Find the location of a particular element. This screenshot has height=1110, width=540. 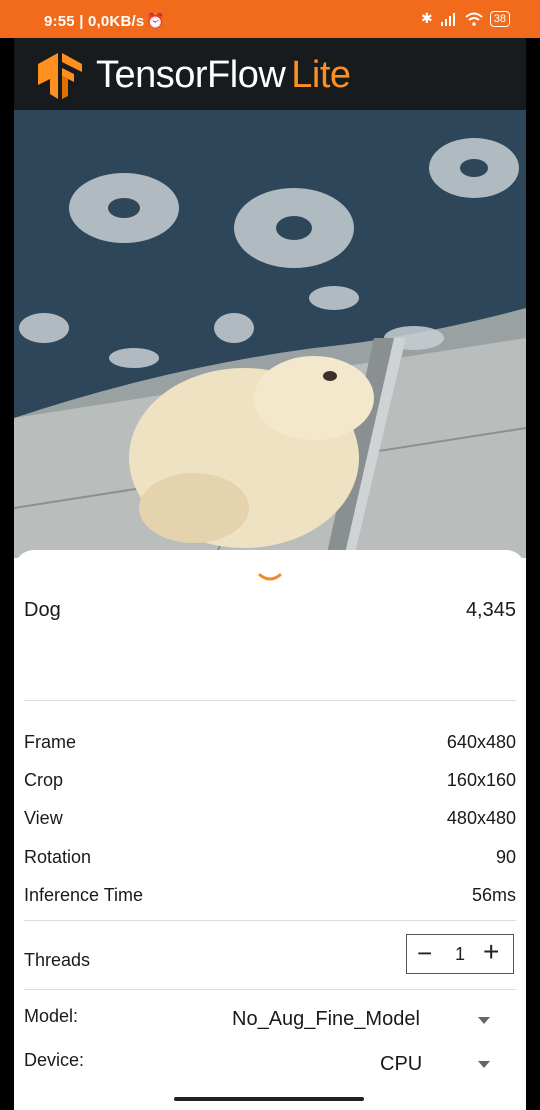

info-label: Crop is located at coordinates (44, 780).